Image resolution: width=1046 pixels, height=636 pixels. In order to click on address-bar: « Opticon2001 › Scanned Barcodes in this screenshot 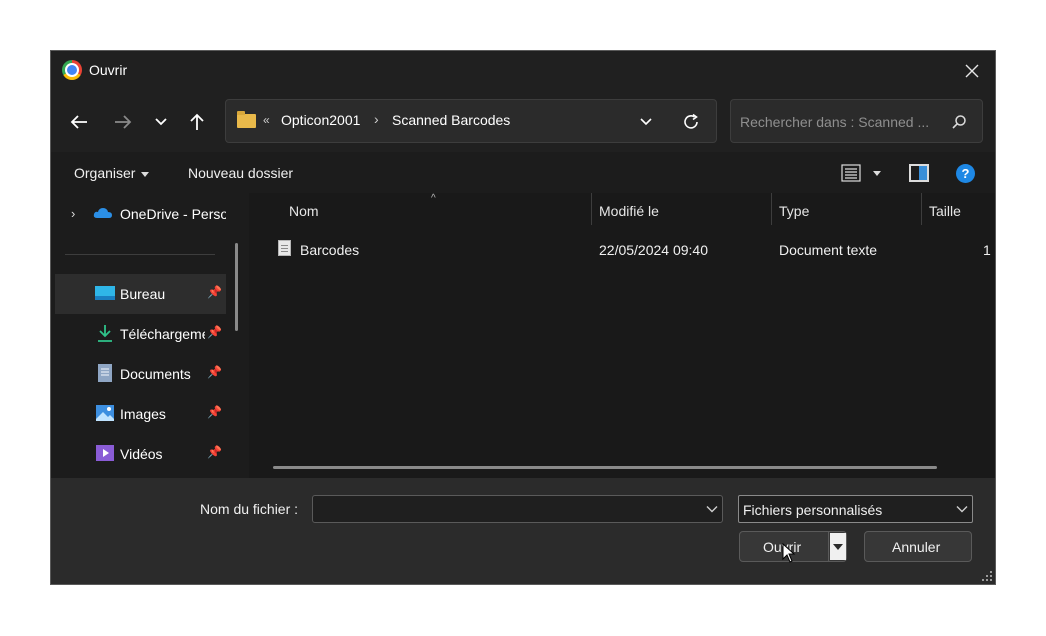, I will do `click(471, 121)`.